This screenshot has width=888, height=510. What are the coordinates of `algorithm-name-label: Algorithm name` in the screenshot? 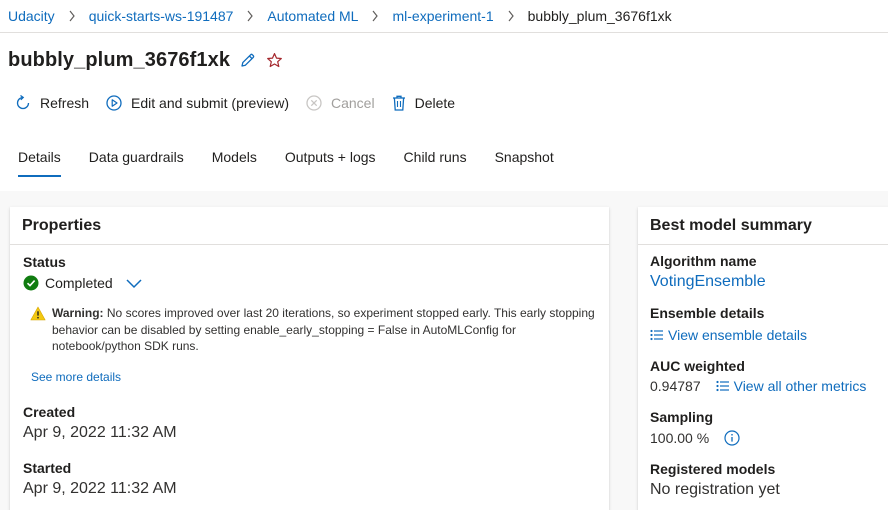 It's located at (703, 261).